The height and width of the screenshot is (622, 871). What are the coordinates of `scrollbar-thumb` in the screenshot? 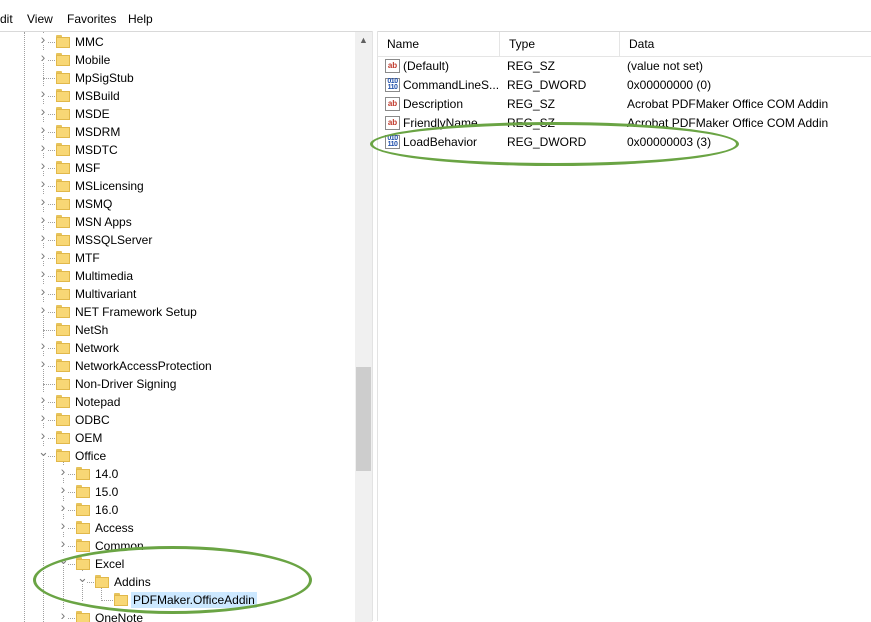 It's located at (363, 419).